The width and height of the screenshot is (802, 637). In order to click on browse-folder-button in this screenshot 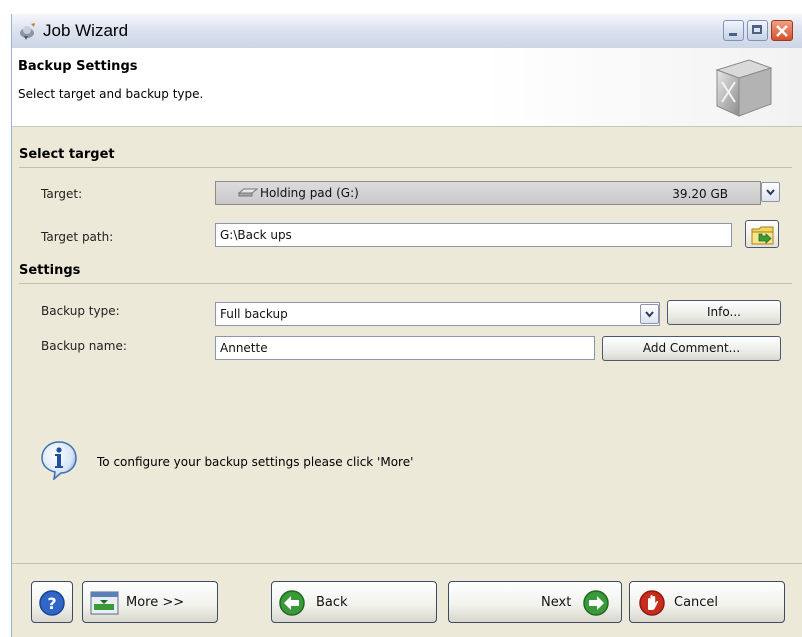, I will do `click(762, 234)`.